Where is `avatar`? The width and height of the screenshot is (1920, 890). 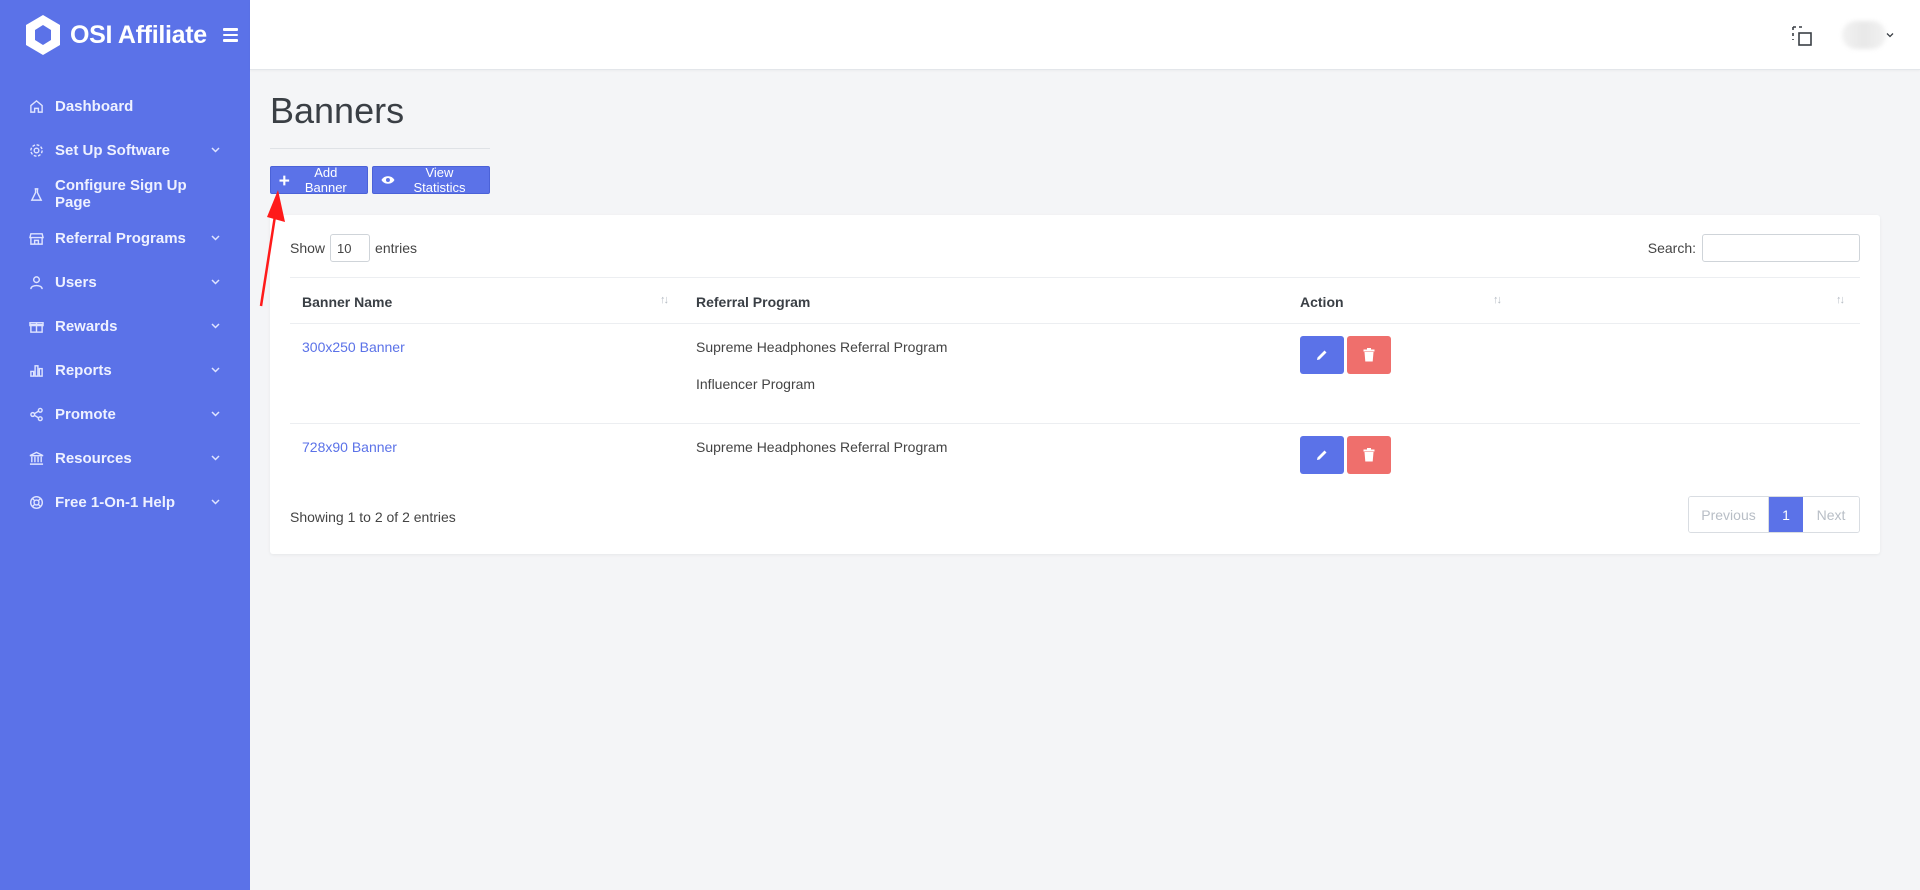 avatar is located at coordinates (1864, 35).